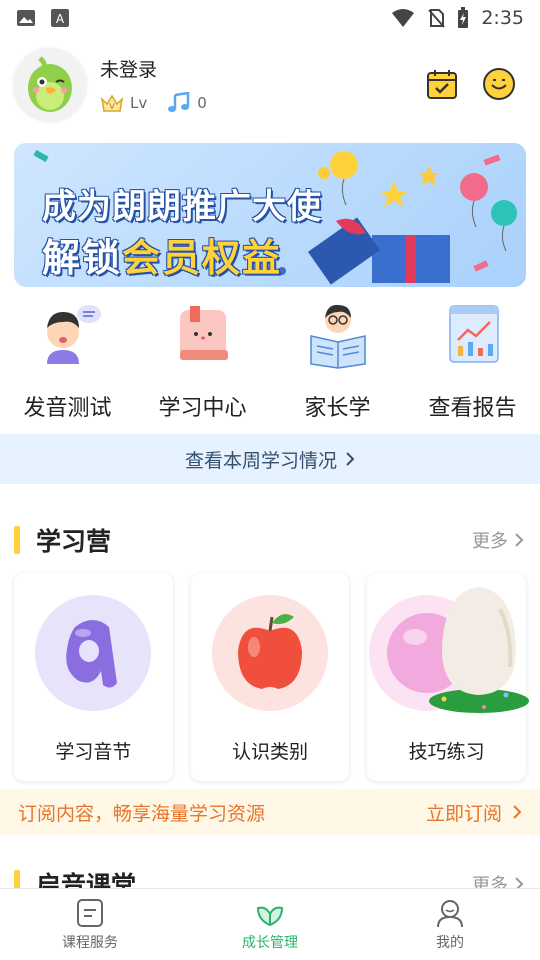  Describe the element at coordinates (502, 18) in the screenshot. I see `status-time: 2:35` at that location.